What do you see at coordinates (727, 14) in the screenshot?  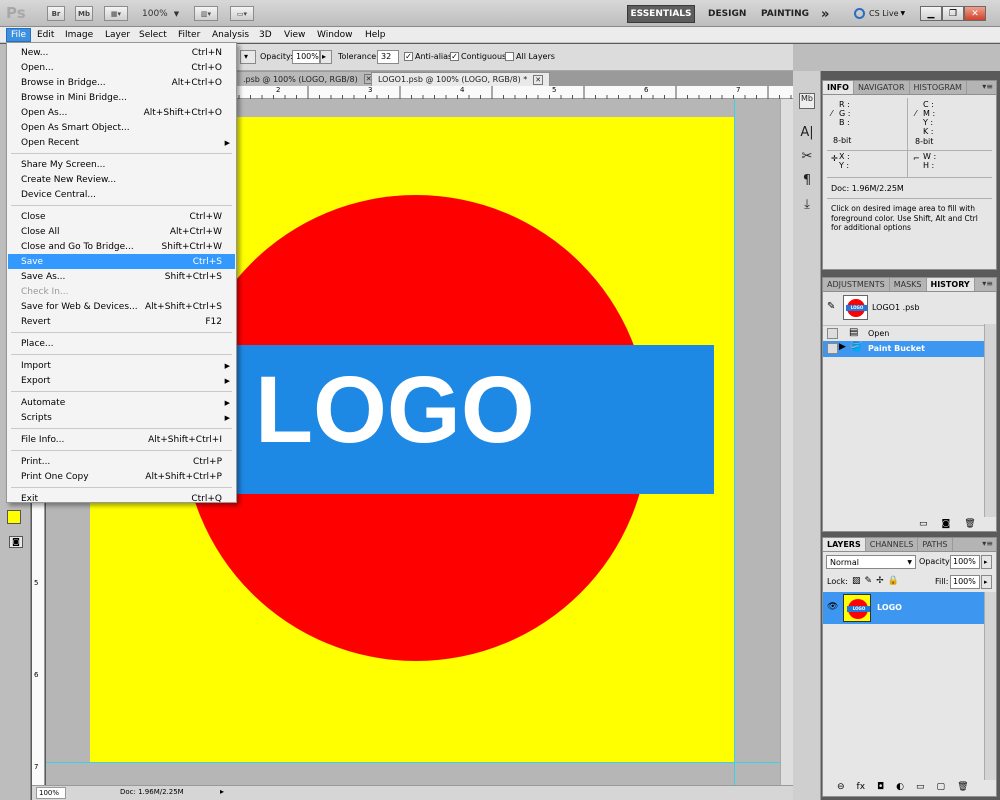 I see `workspace-design: DESIGN` at bounding box center [727, 14].